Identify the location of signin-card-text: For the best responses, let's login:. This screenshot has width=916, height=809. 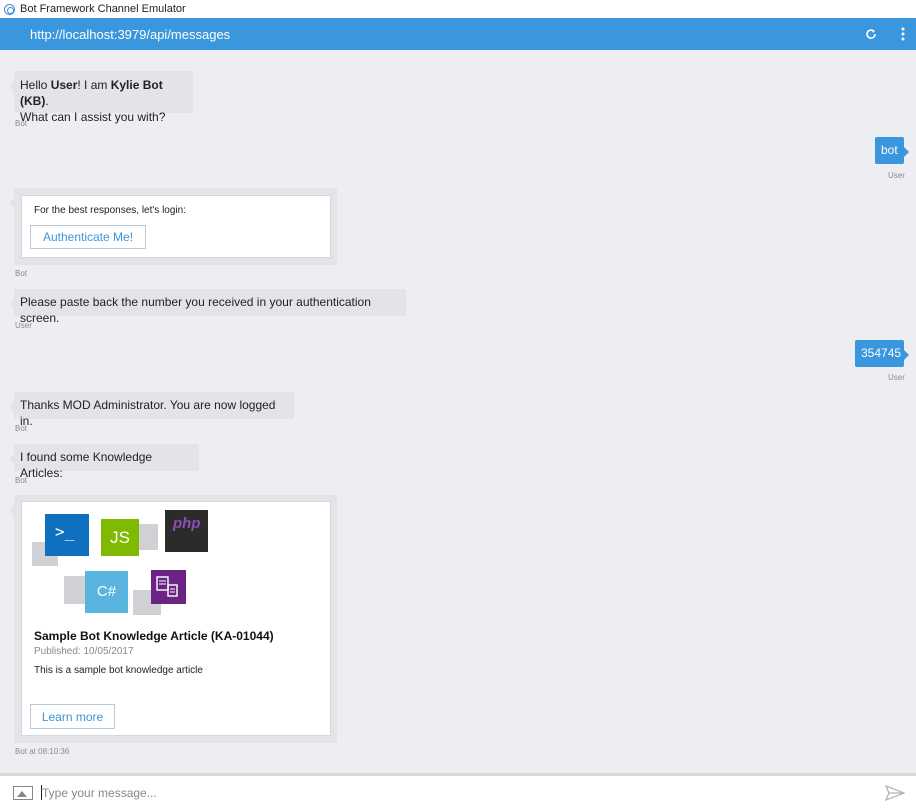
(110, 210).